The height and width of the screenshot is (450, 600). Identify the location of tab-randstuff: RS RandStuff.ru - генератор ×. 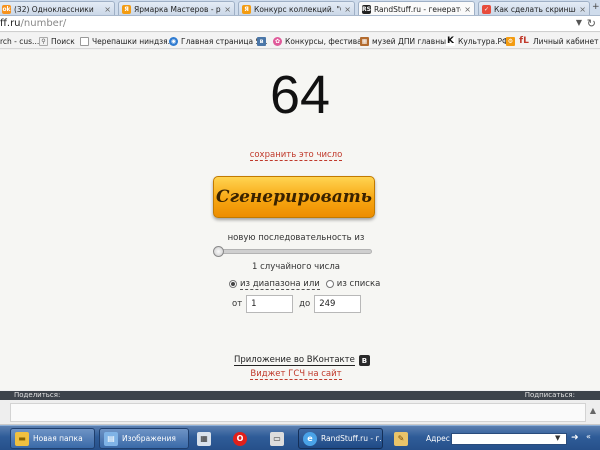
(416, 8).